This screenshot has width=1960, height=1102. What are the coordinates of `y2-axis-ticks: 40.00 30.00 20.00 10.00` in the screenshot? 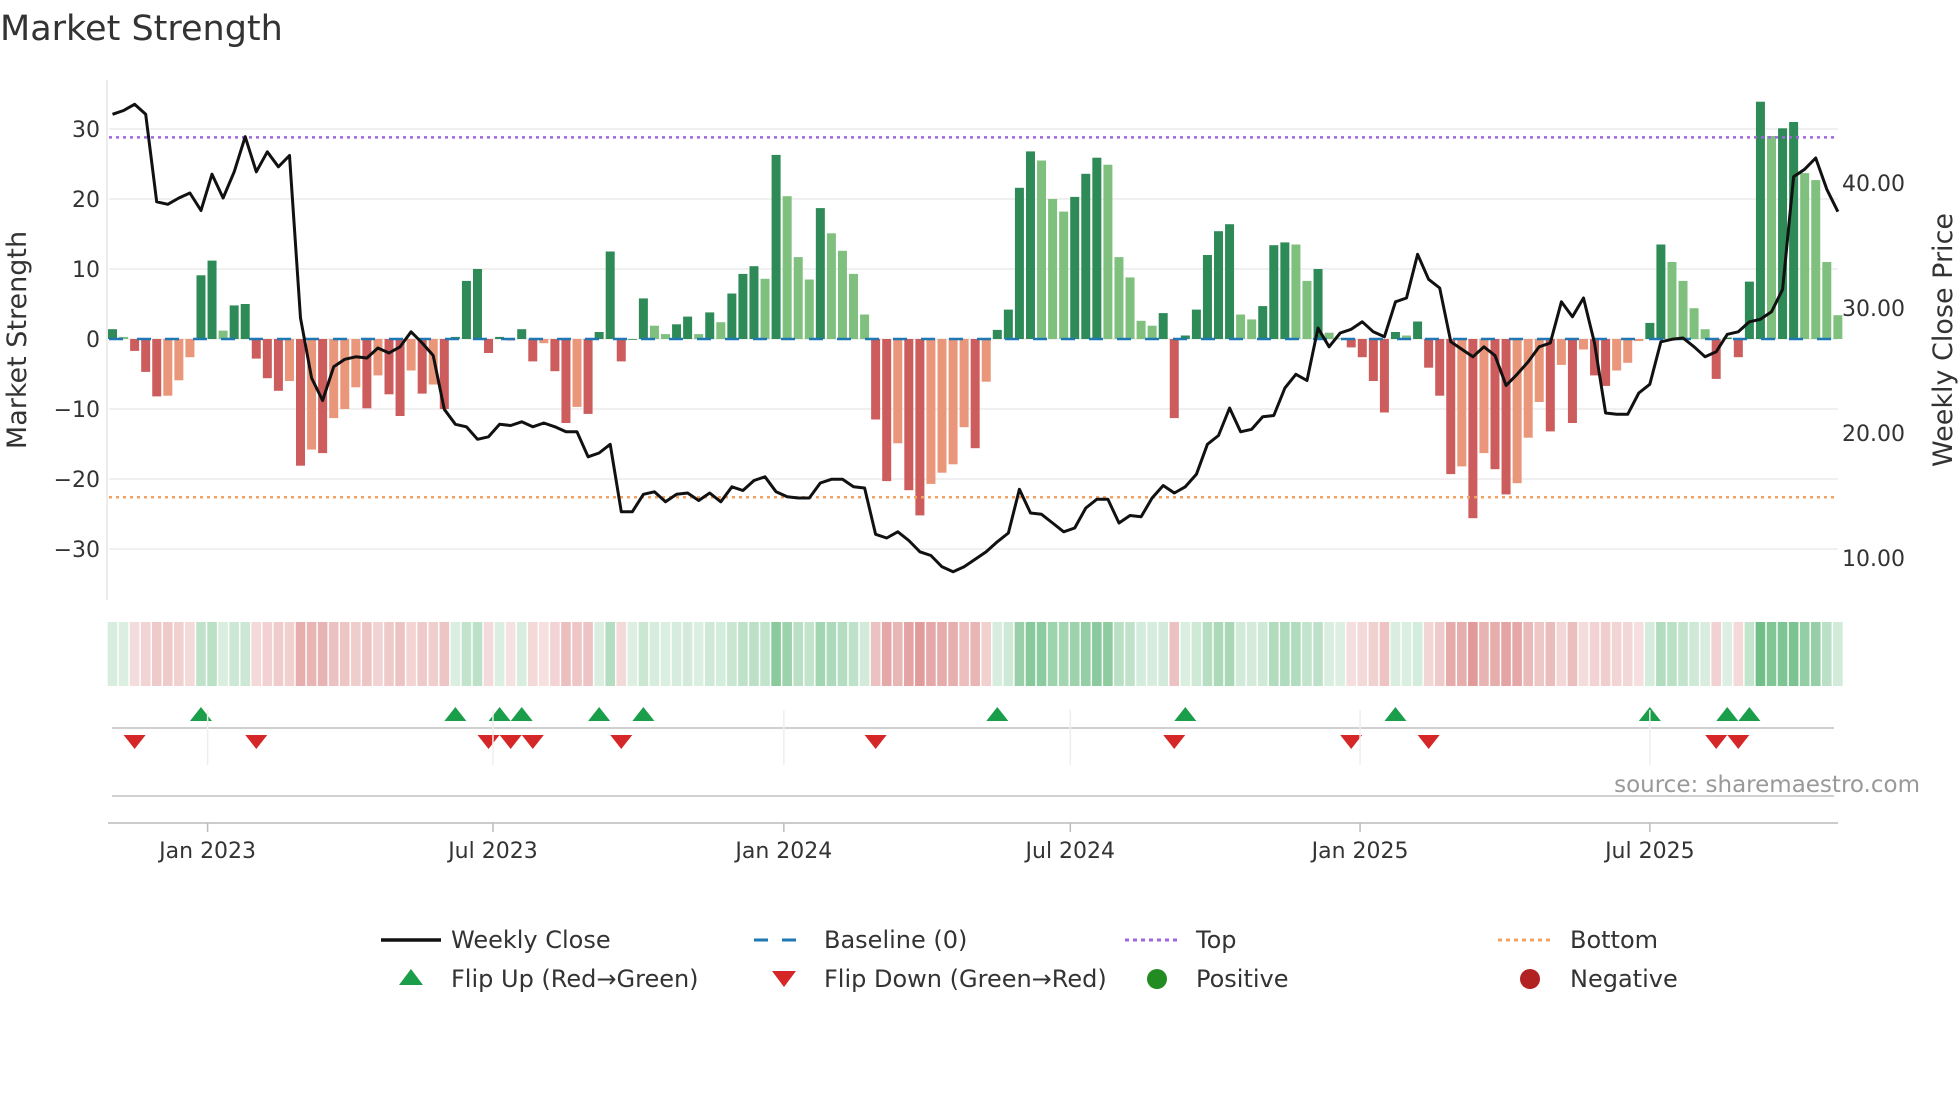 It's located at (1873, 372).